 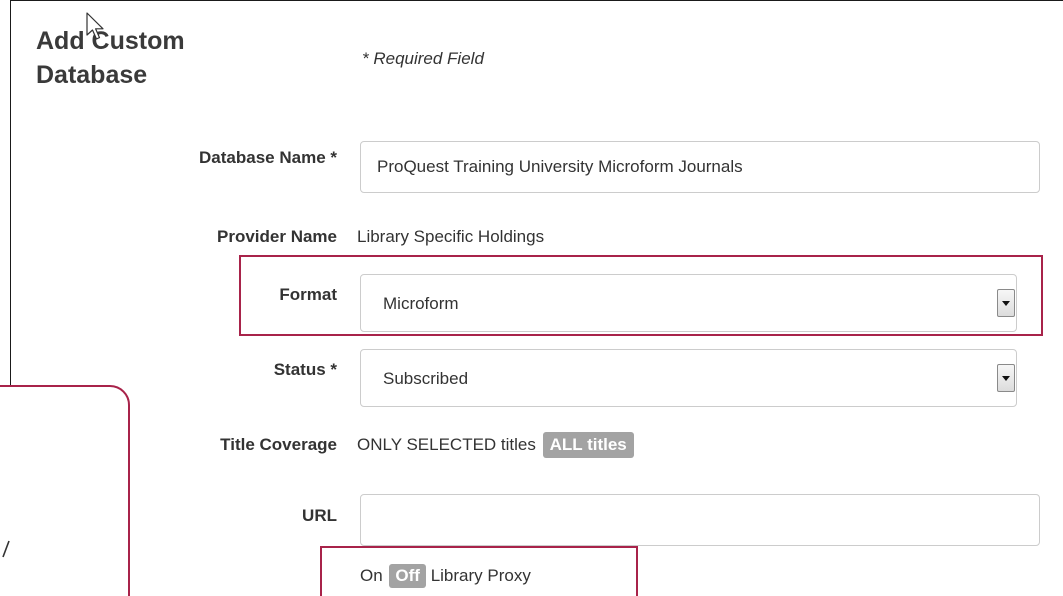 I want to click on chevron-down-icon, so click(x=1006, y=378).